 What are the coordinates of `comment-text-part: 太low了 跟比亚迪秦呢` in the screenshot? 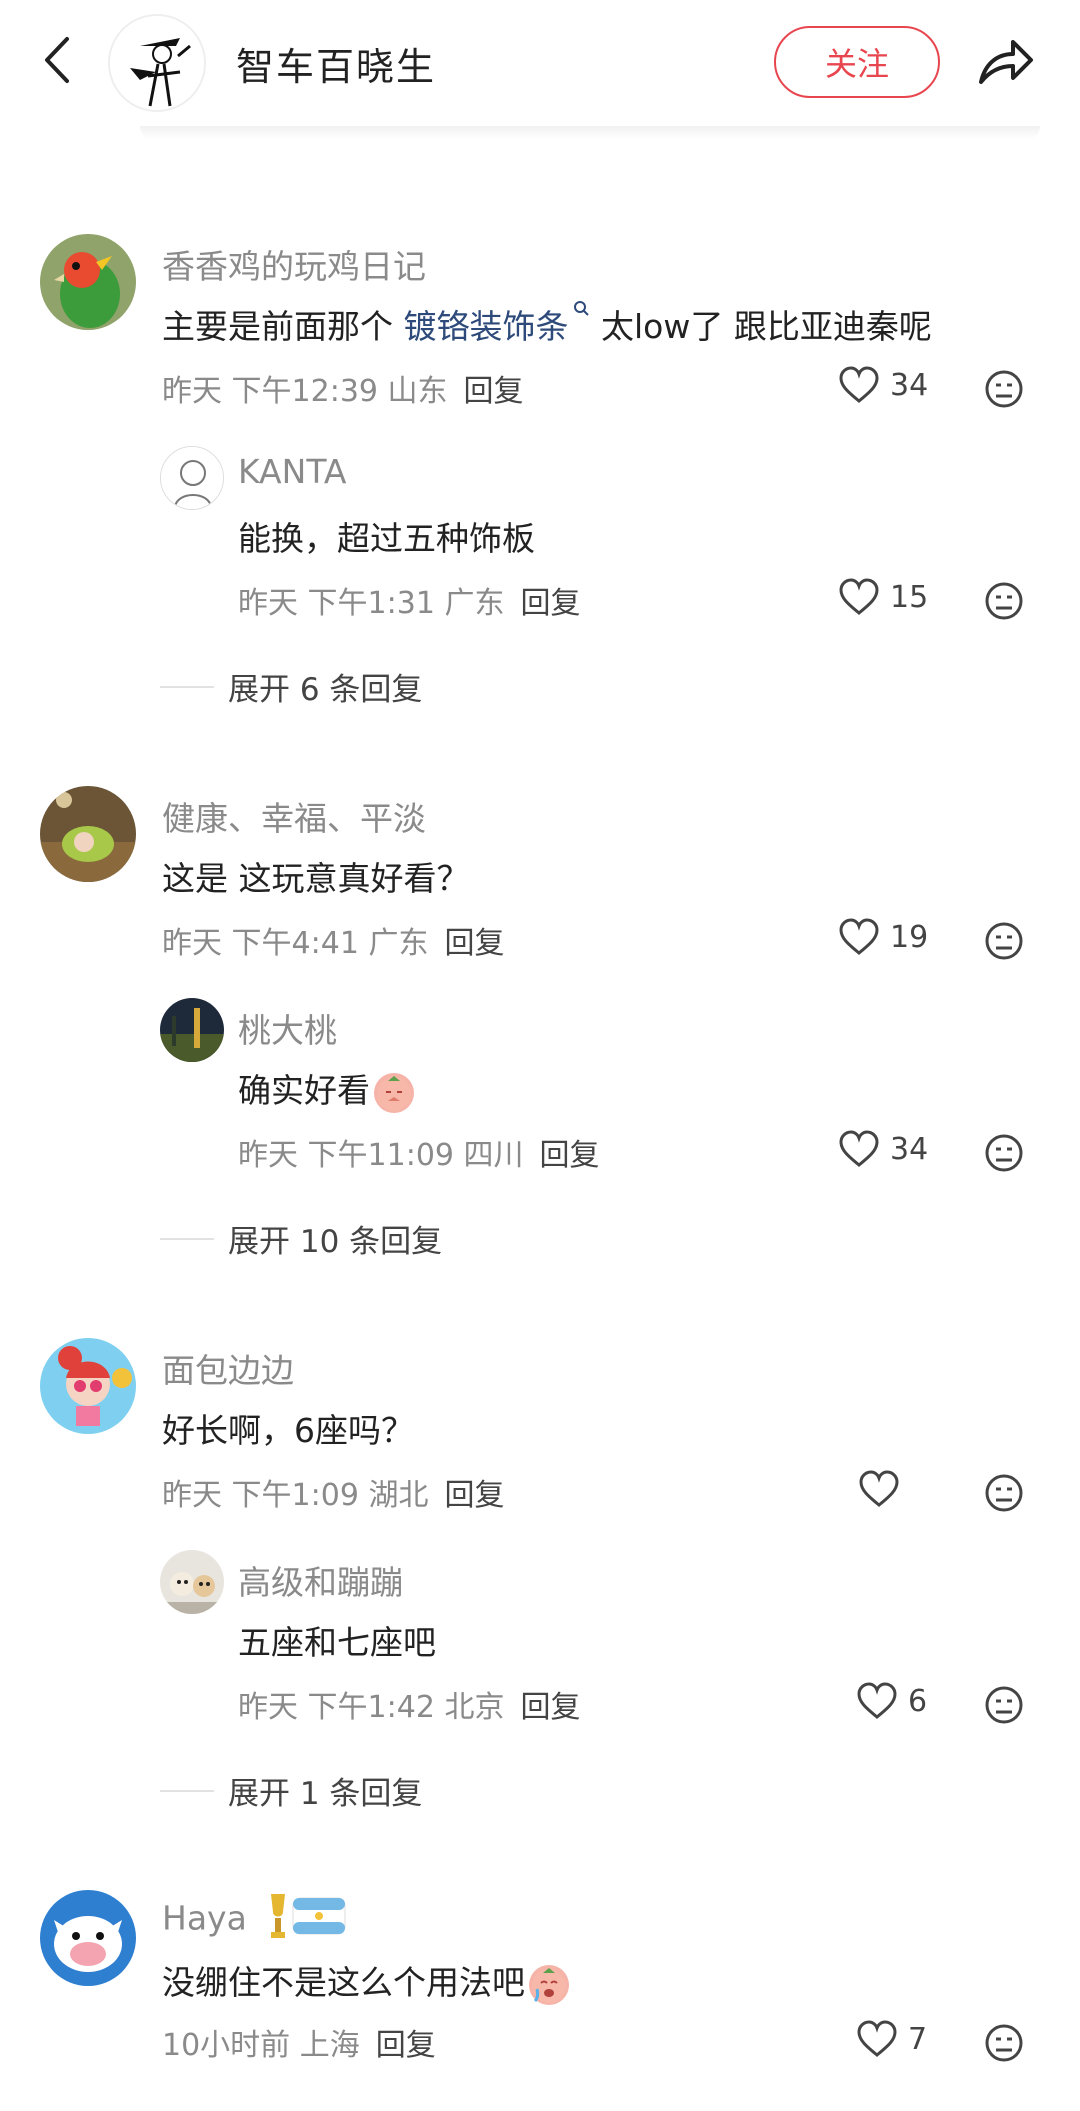 It's located at (761, 326).